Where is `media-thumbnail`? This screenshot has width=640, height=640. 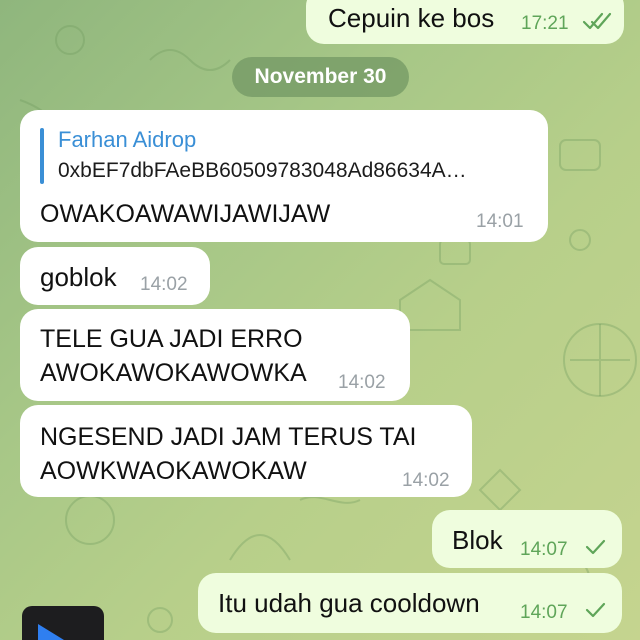 media-thumbnail is located at coordinates (63, 623).